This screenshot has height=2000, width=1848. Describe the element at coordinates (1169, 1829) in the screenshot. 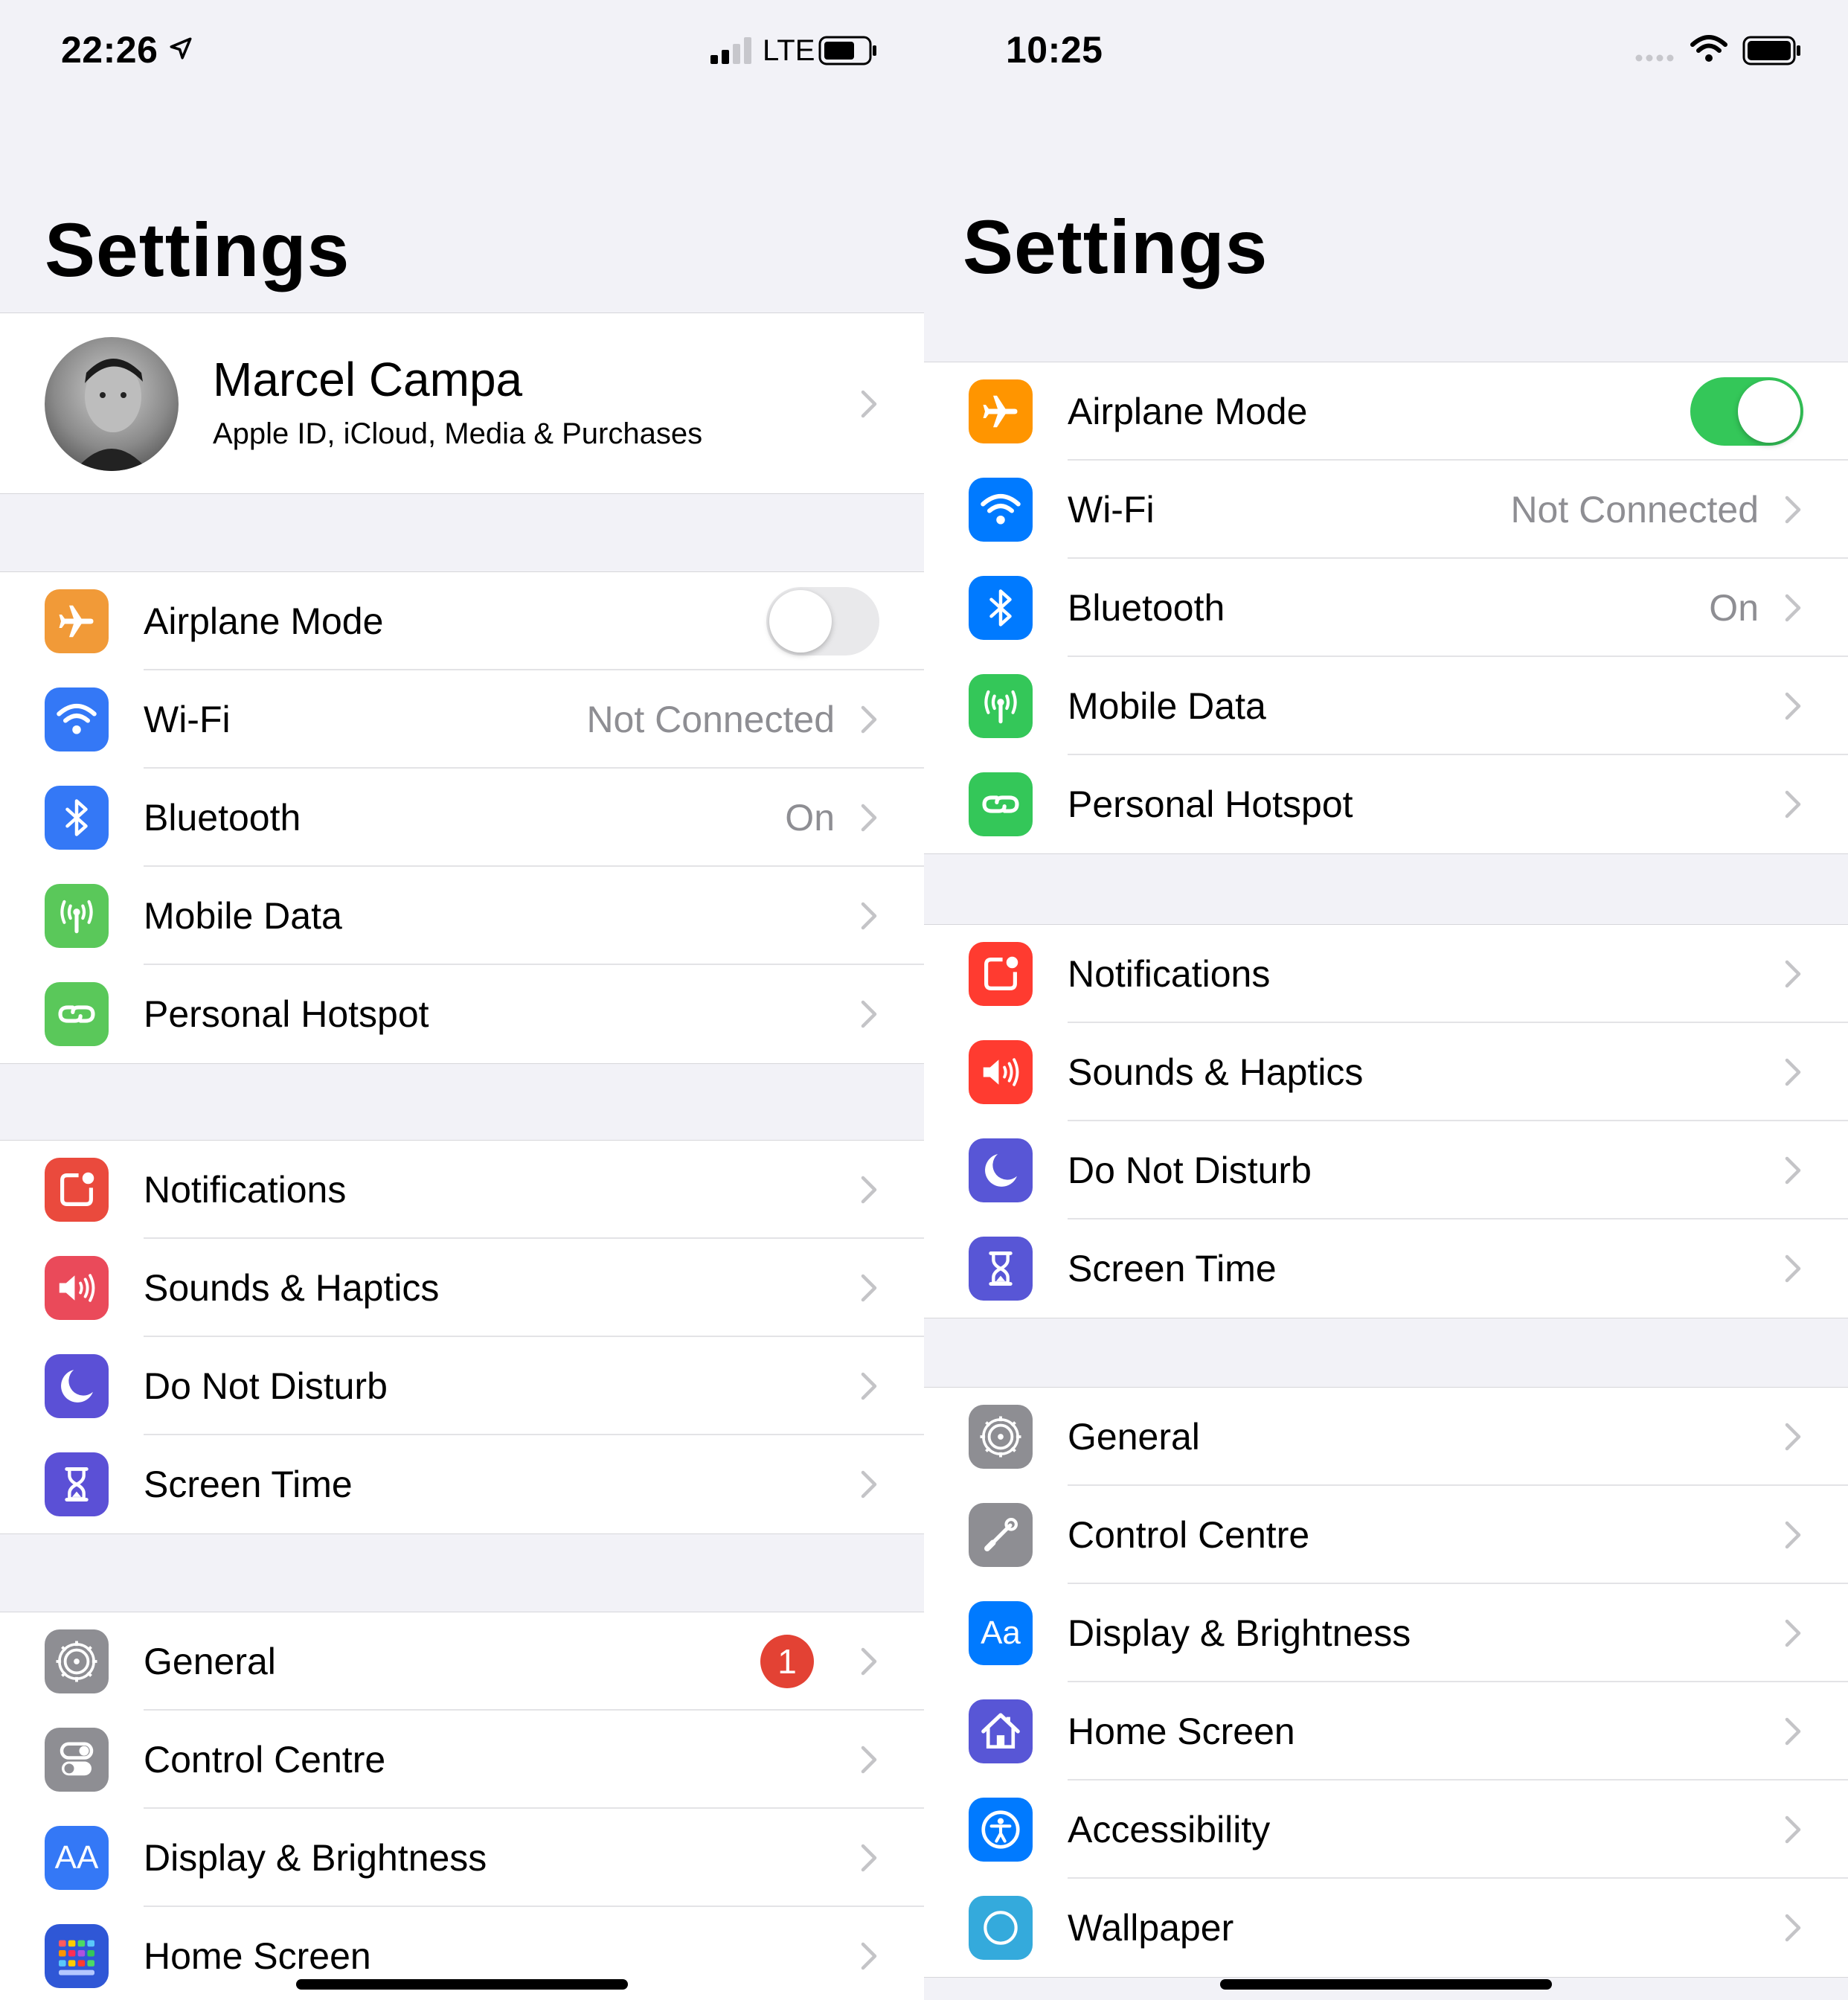

I see `row-label: Accessibility` at that location.